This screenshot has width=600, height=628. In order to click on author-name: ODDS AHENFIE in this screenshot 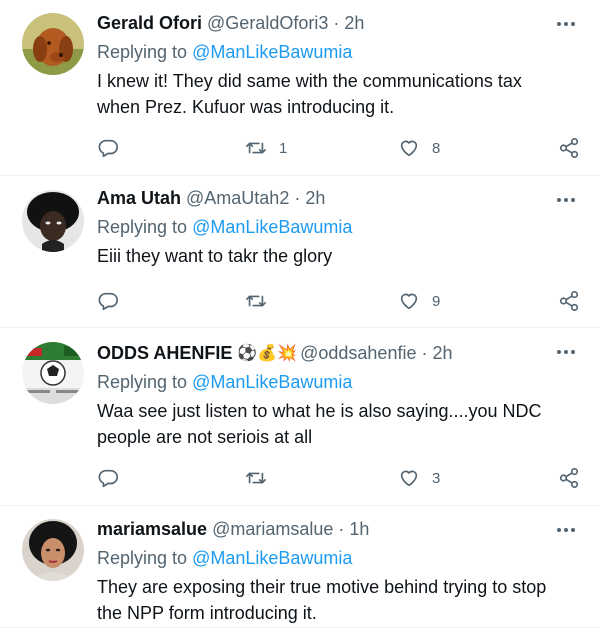, I will do `click(164, 353)`.